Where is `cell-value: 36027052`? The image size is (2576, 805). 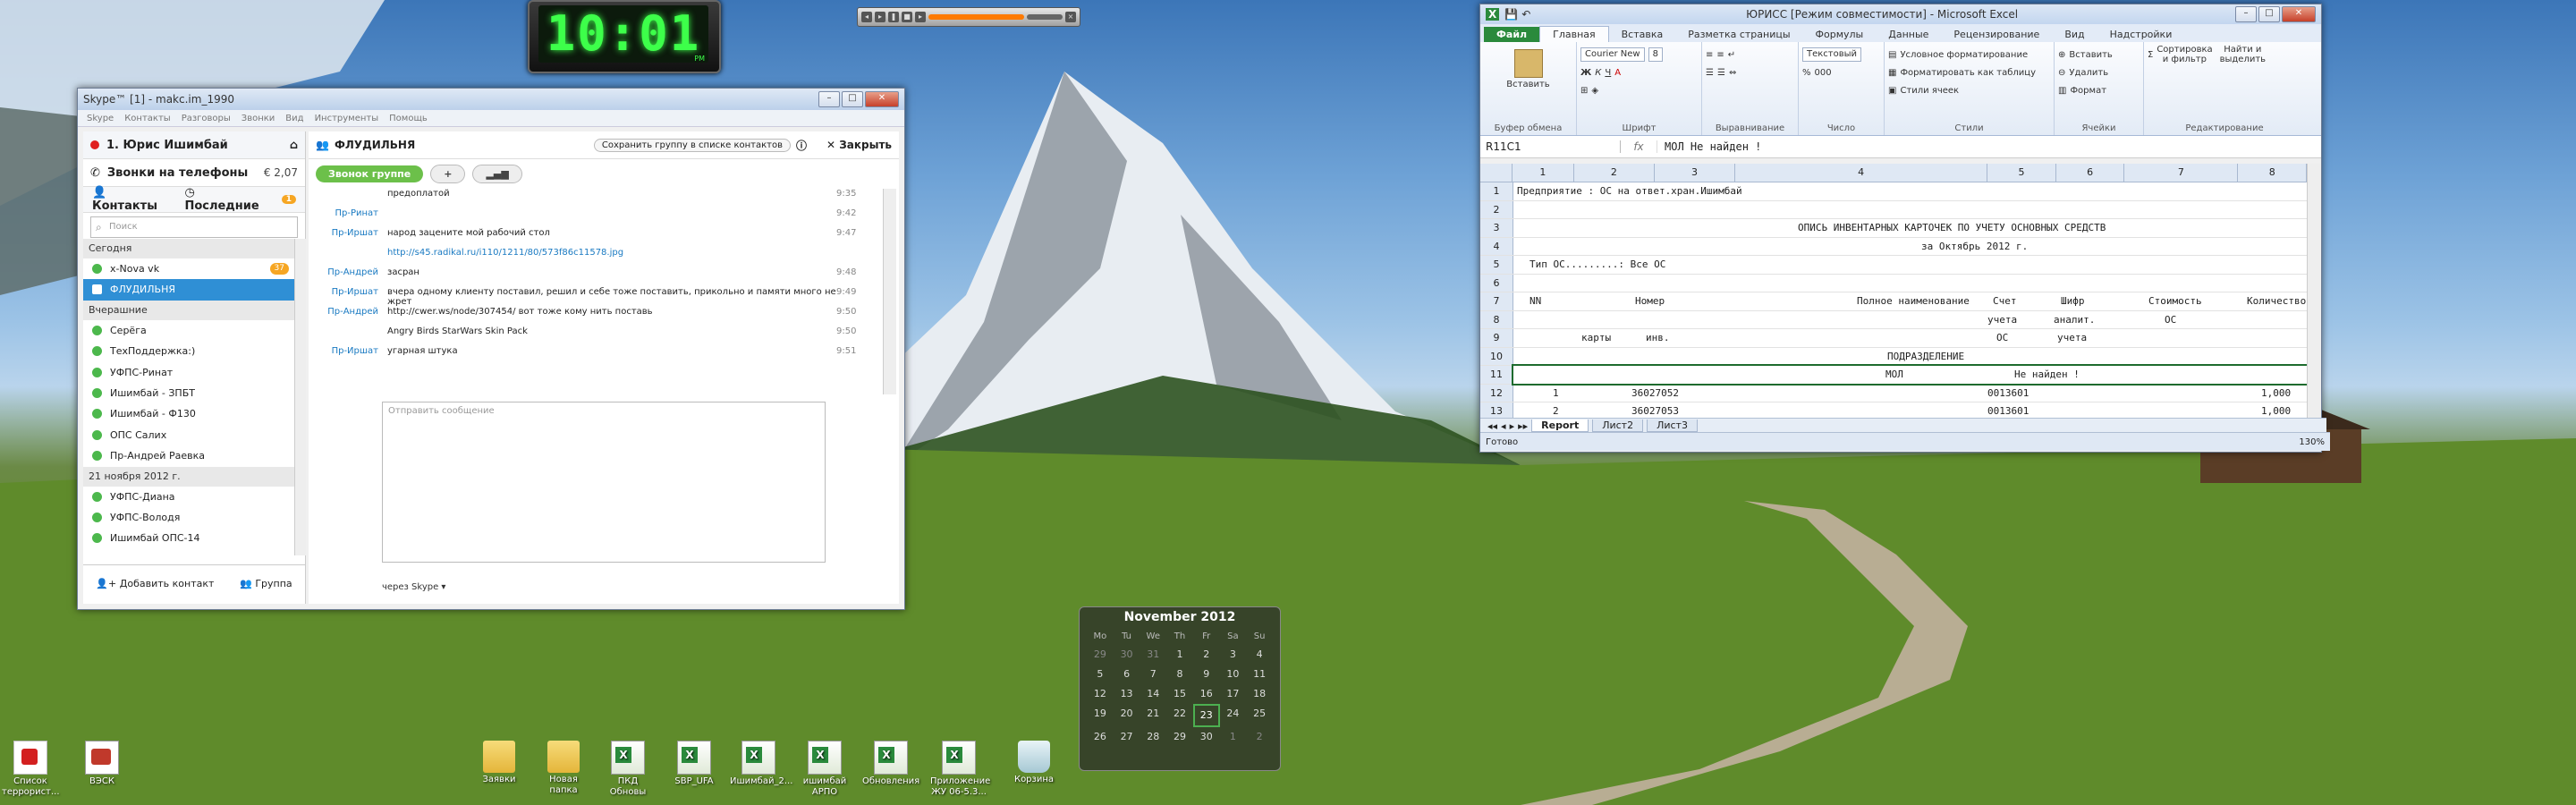
cell-value: 36027052 is located at coordinates (1655, 393).